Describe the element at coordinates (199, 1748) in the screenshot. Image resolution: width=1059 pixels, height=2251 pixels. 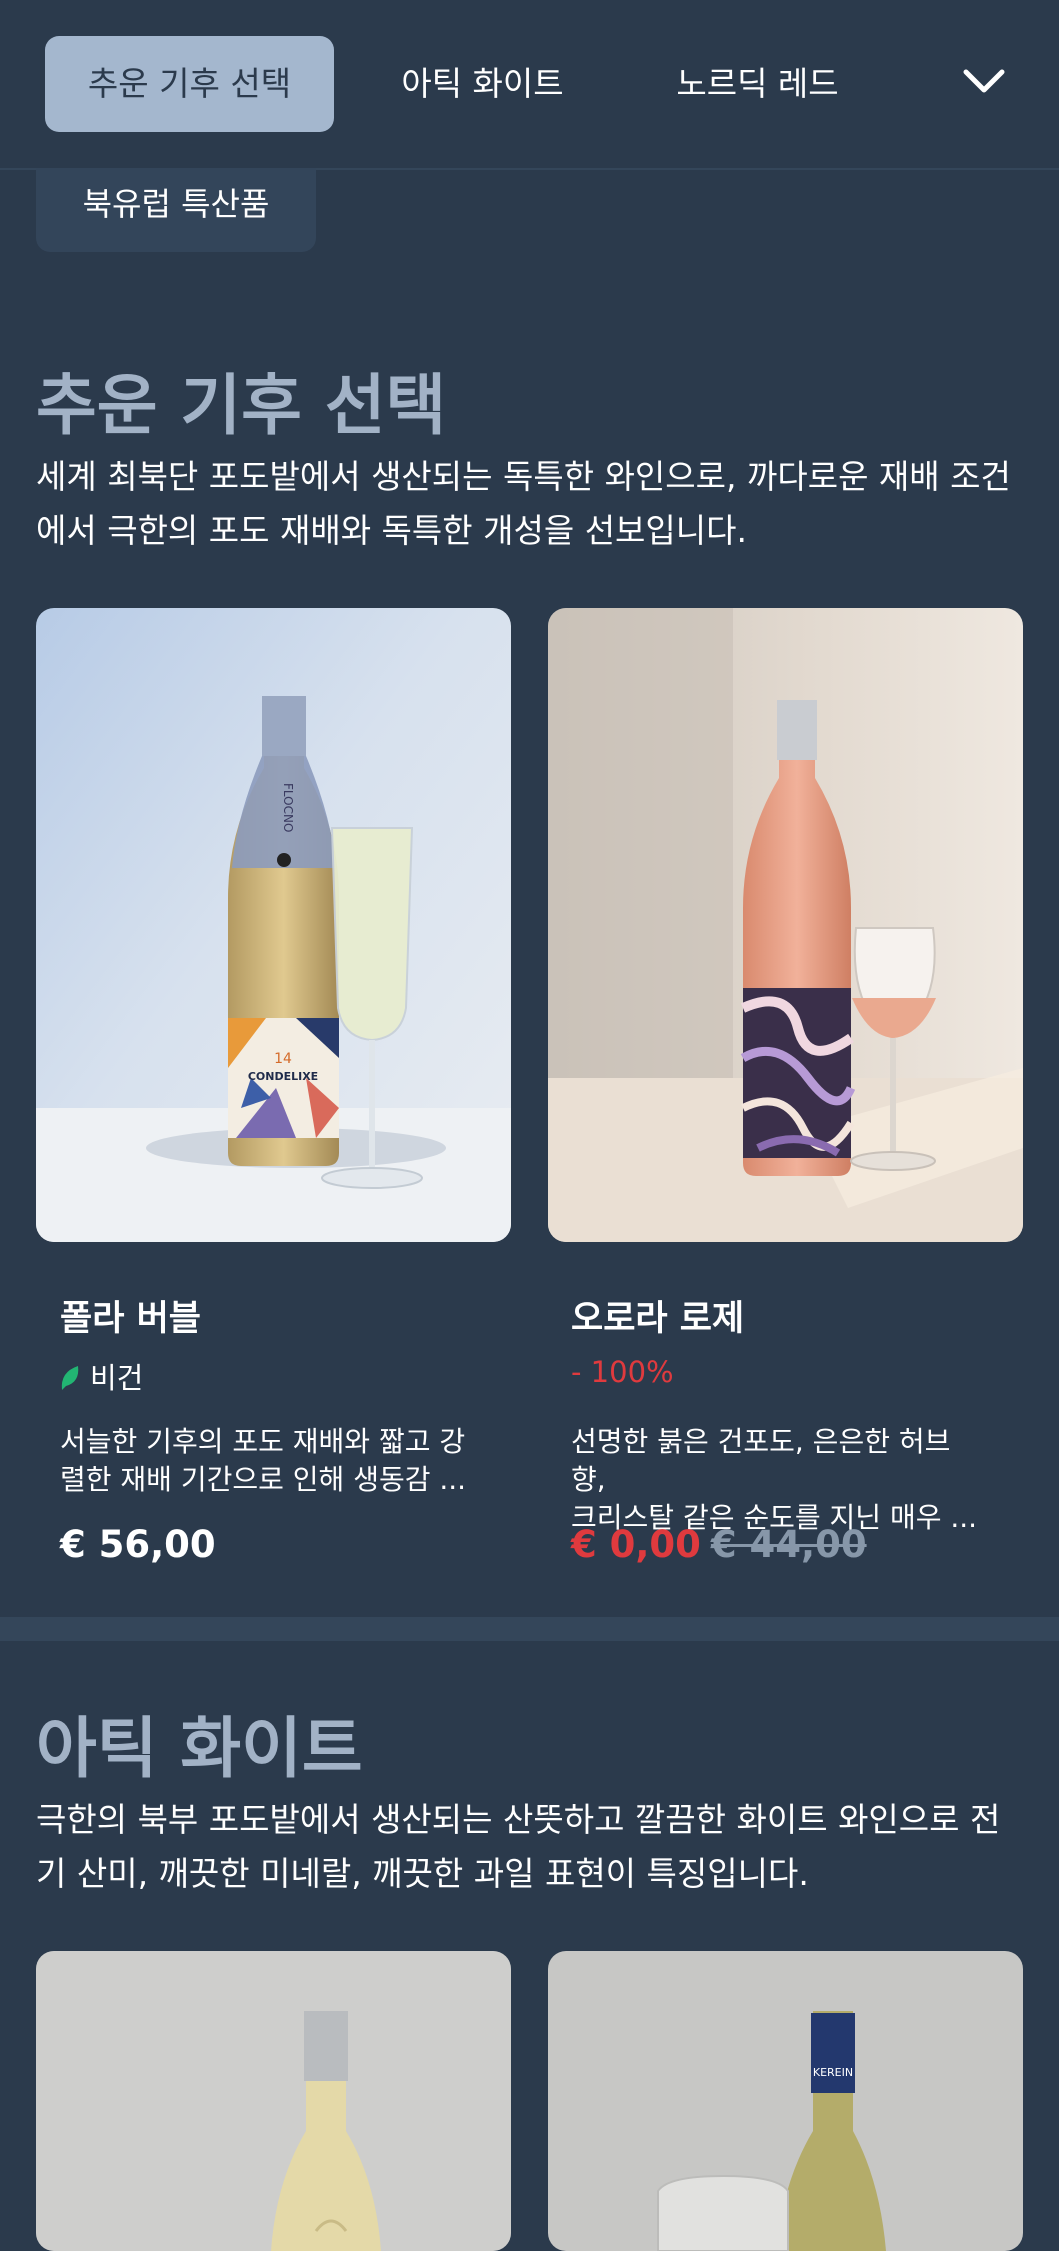
I see `section-title: 아틱 화이트` at that location.